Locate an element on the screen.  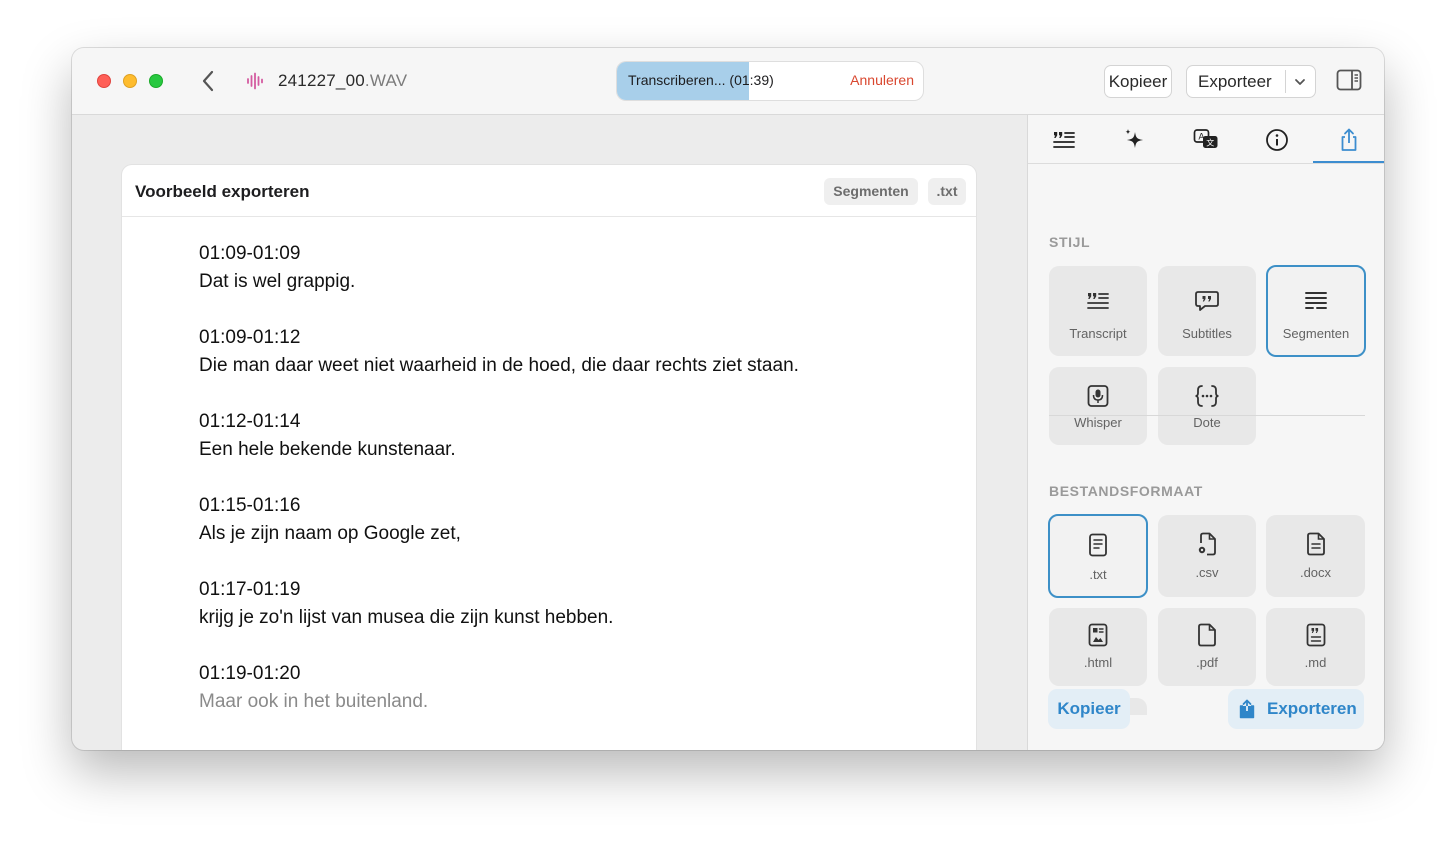
microphone-icon is located at coordinates (1098, 396).